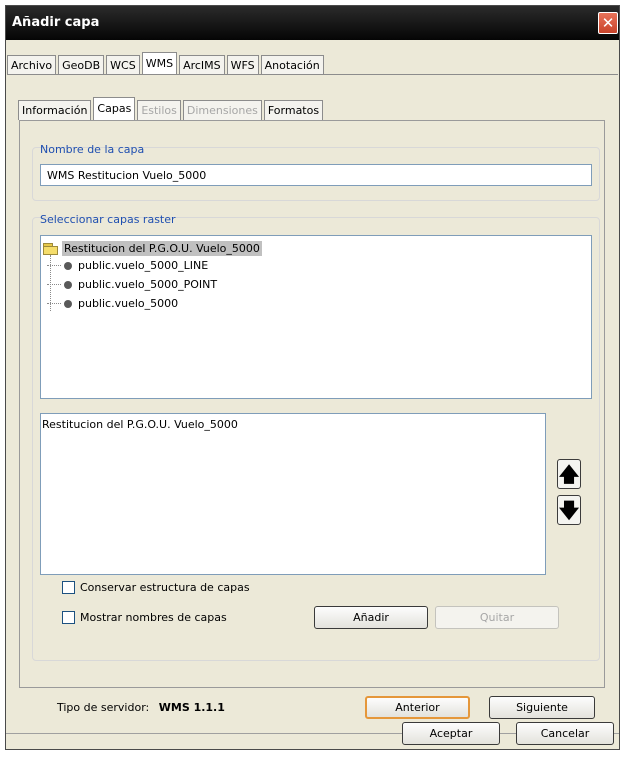 This screenshot has width=620, height=757. I want to click on tab-capas: Capas, so click(114, 108).